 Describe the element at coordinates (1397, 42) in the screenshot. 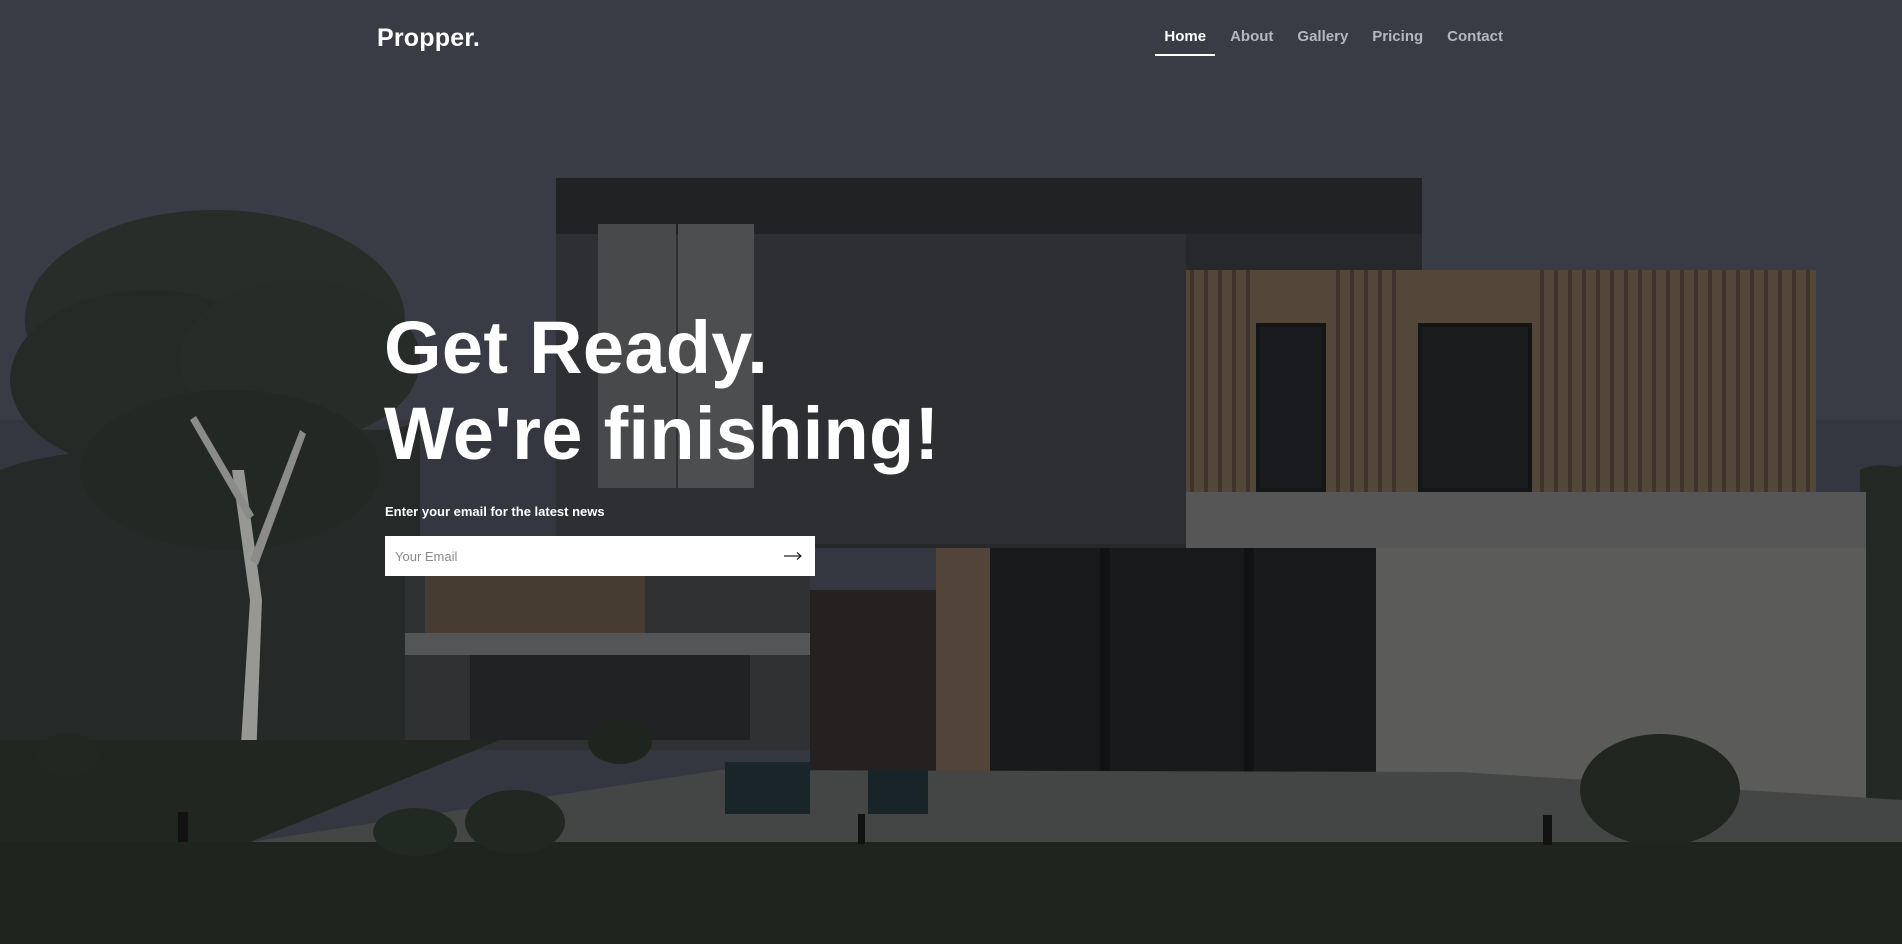

I see `nav-item-pricing: Pricing` at that location.